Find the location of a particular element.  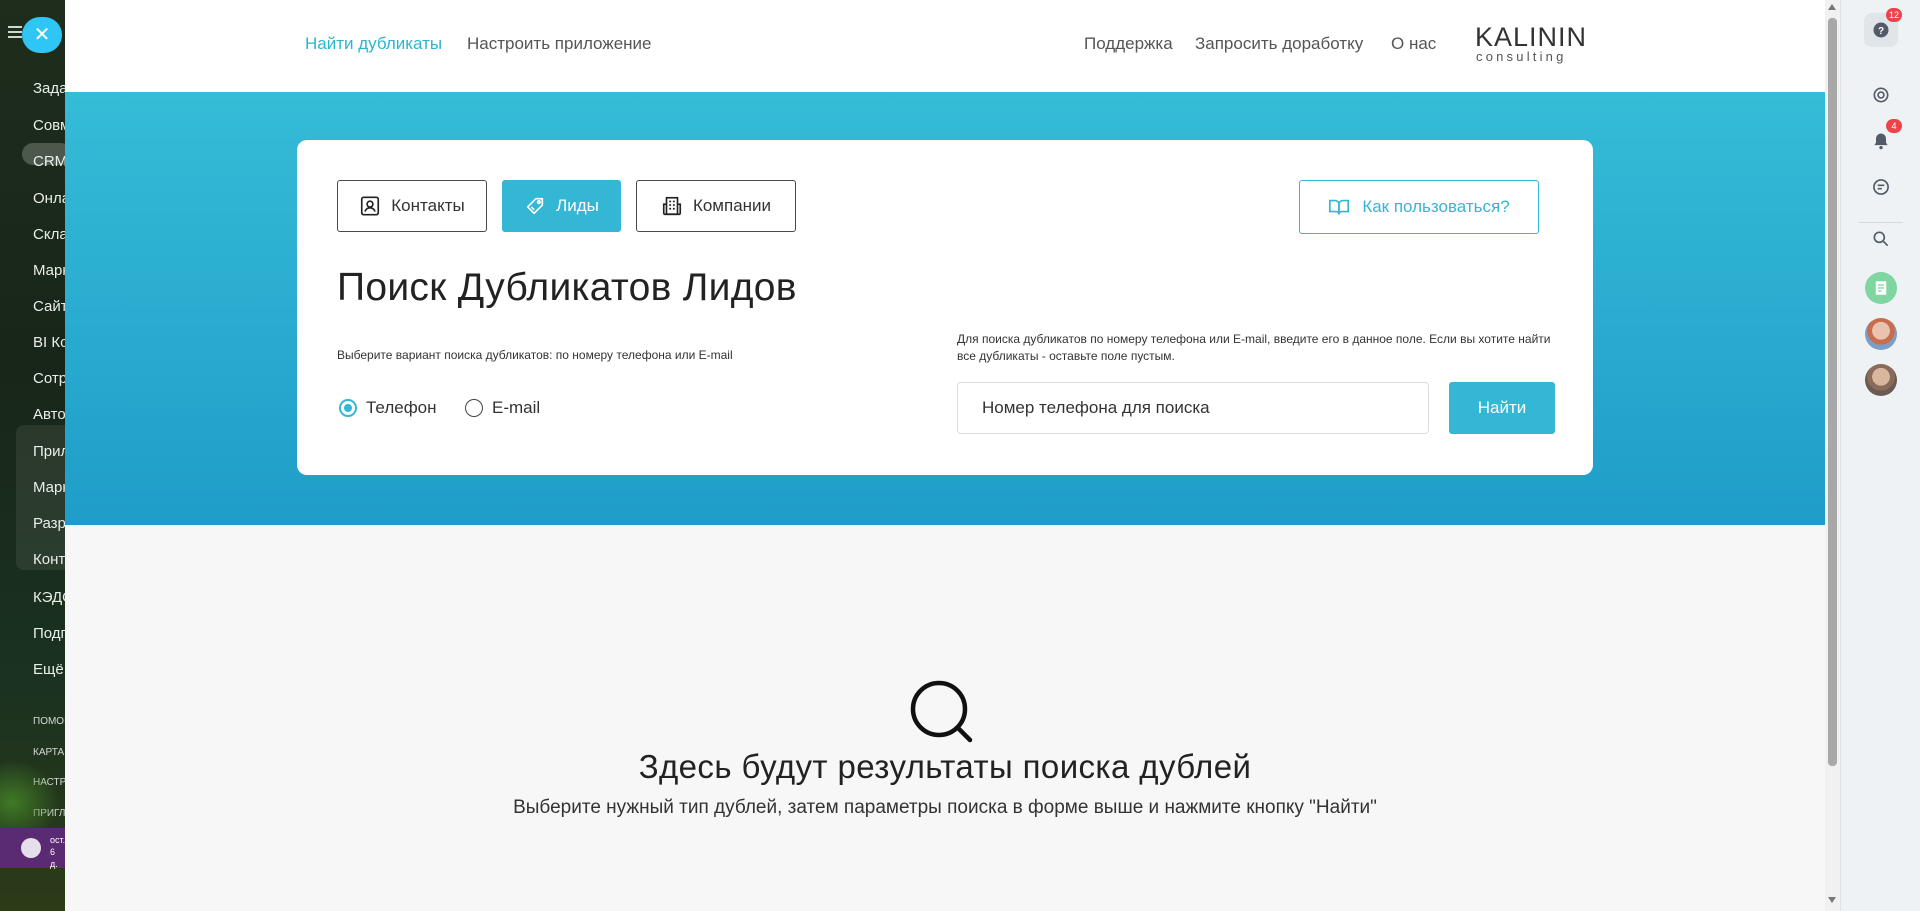

search-button is located at coordinates (1881, 239).